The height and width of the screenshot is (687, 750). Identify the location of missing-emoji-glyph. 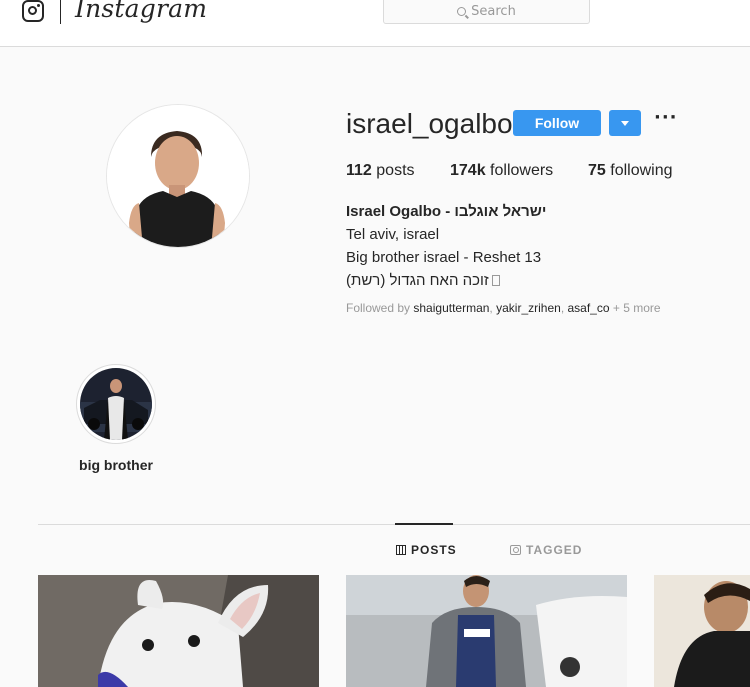
(495, 280).